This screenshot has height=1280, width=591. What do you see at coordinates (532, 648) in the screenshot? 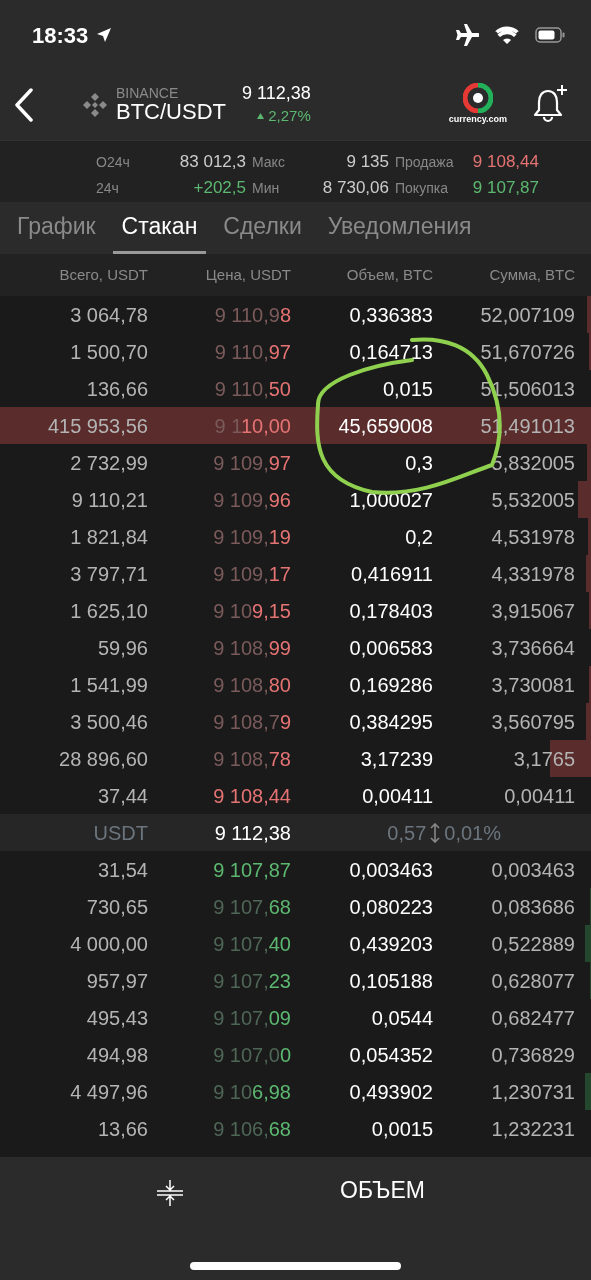
I see `sum-cell-text: 3,736664` at bounding box center [532, 648].